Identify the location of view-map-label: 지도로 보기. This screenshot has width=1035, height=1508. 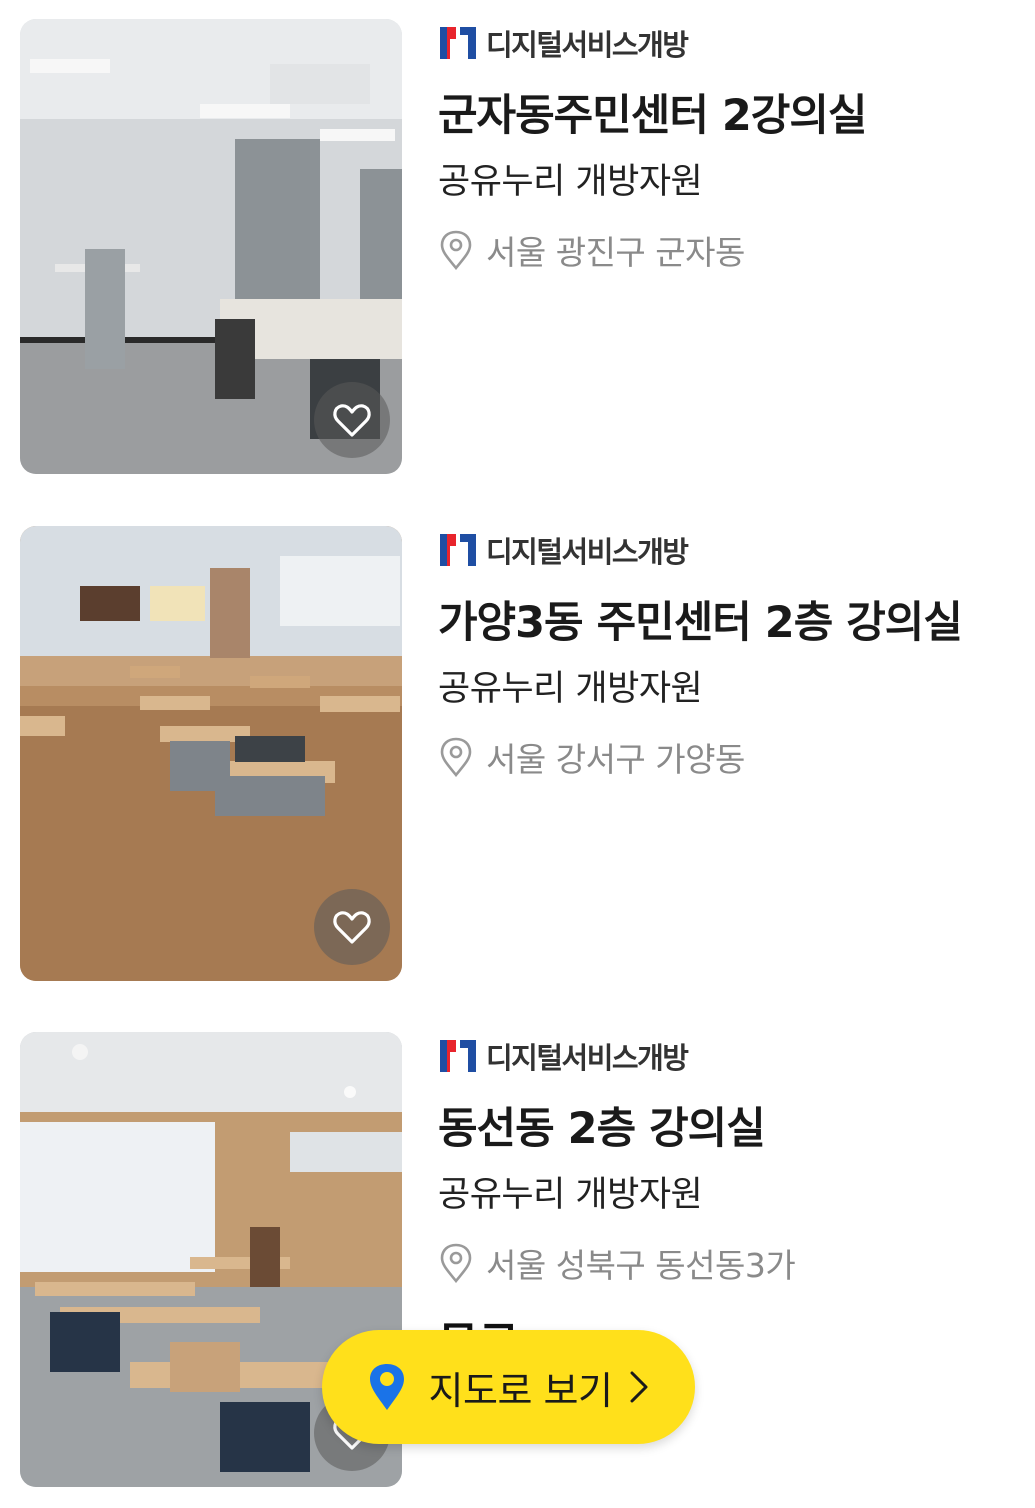
(520, 1390).